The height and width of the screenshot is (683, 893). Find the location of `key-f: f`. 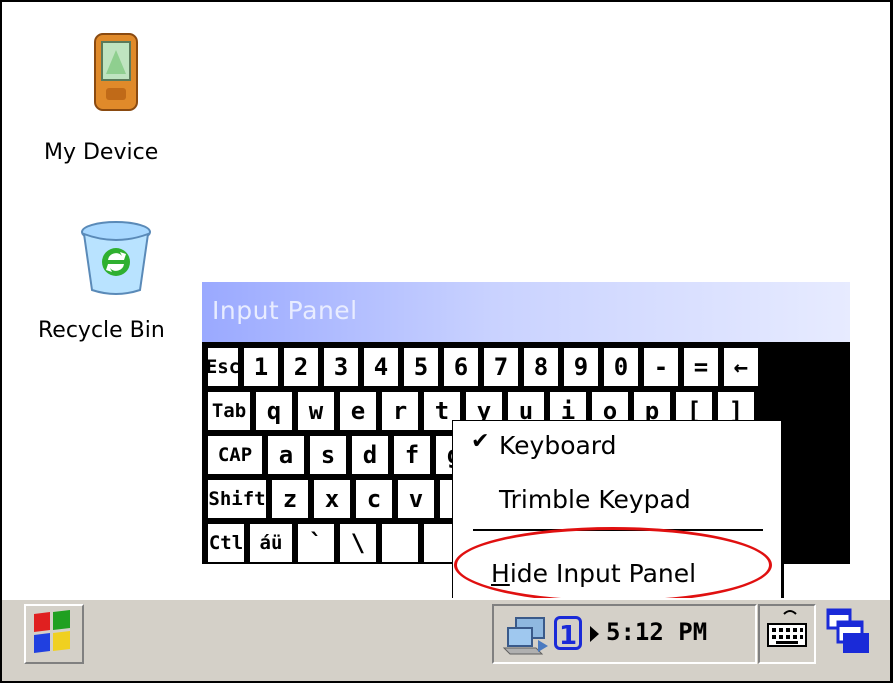

key-f: f is located at coordinates (412, 455).